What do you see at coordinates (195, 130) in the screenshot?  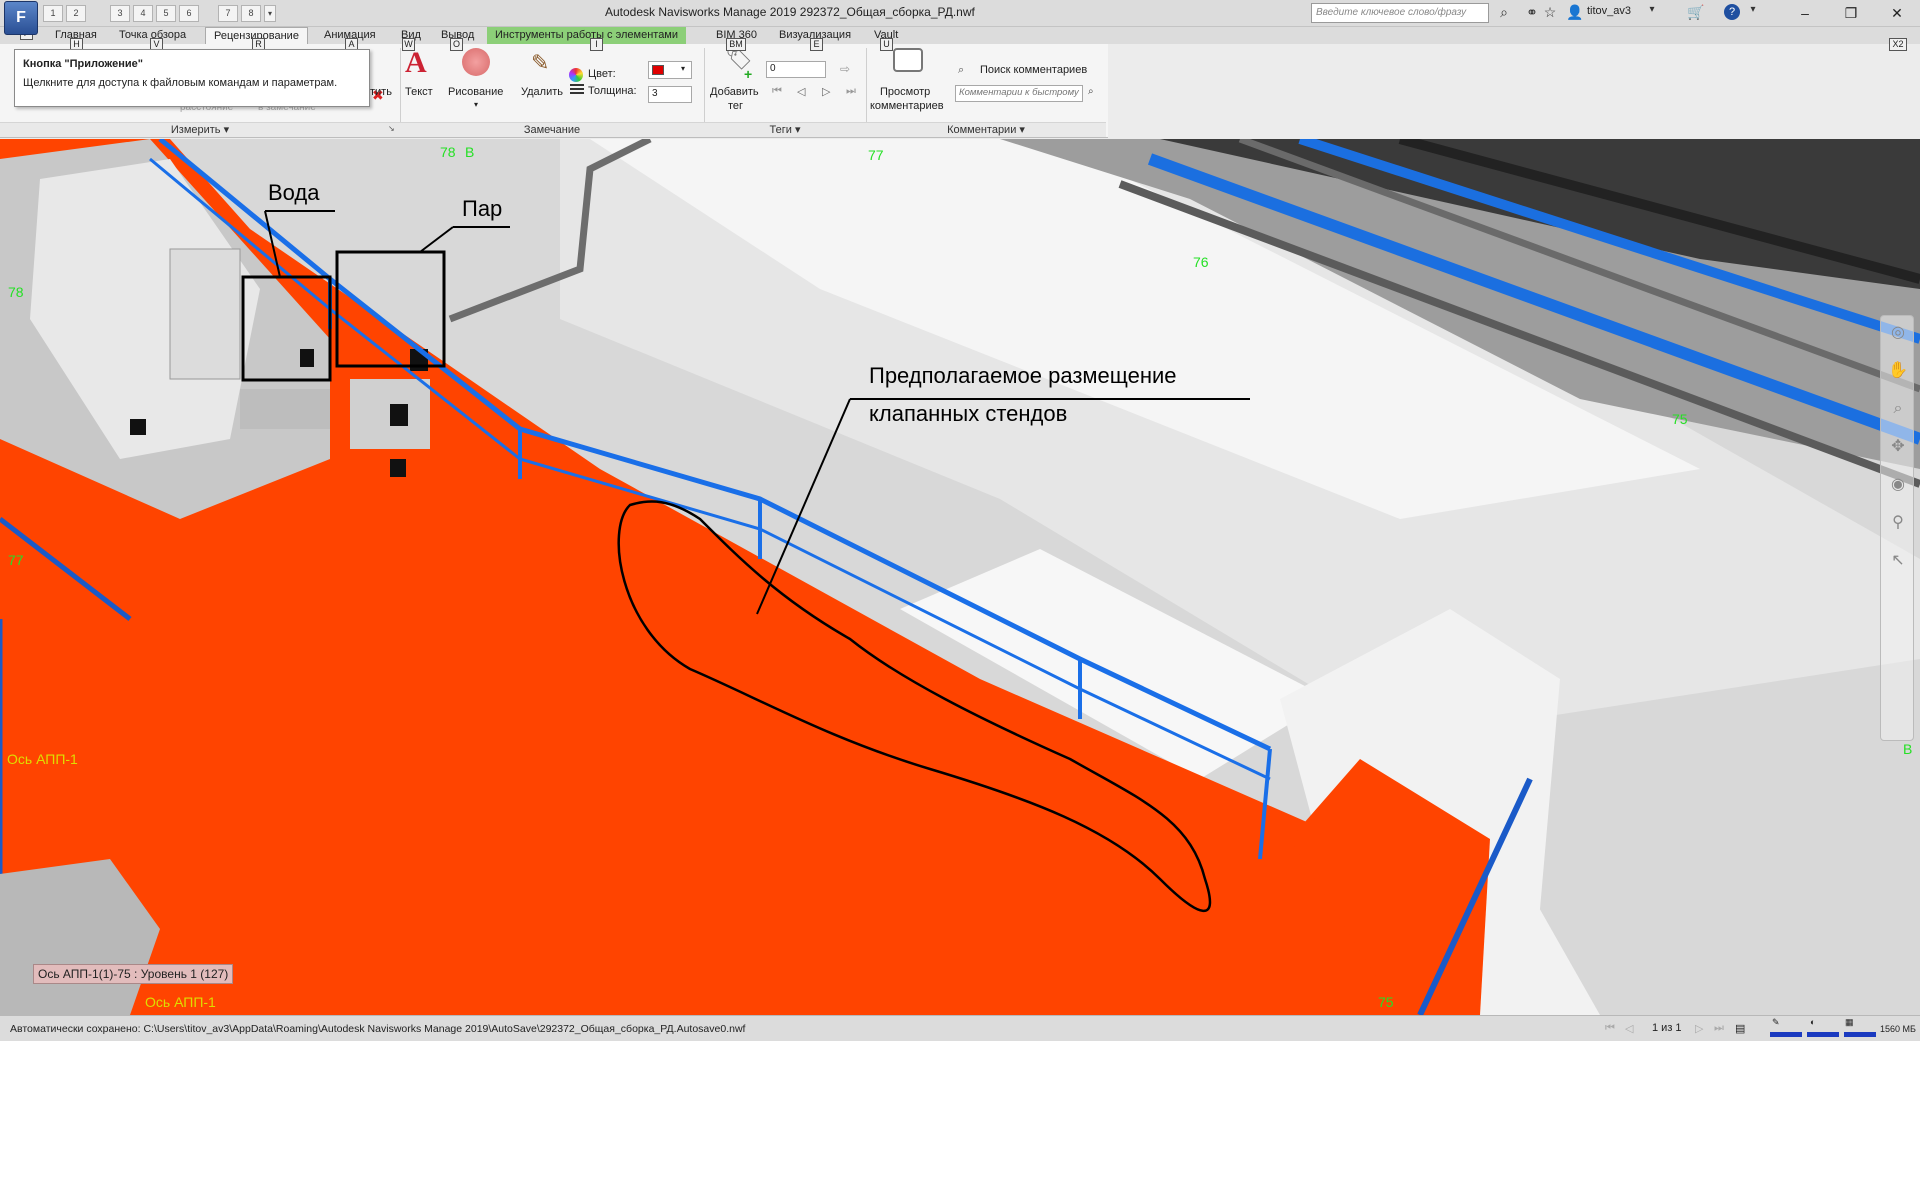 I see `measure-panel-title: Измерить` at bounding box center [195, 130].